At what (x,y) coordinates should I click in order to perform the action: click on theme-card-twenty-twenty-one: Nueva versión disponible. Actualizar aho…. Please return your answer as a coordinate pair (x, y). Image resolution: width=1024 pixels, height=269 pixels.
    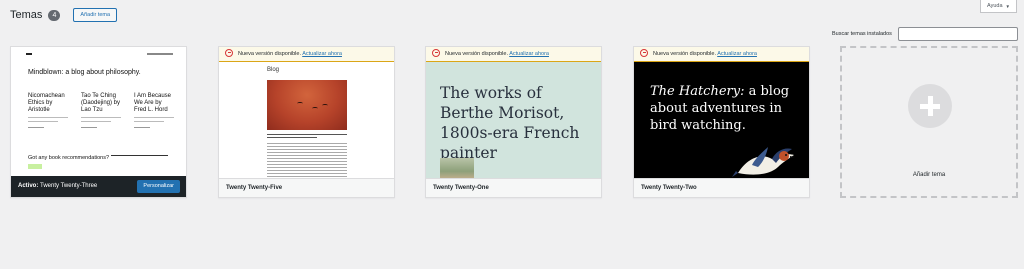
    Looking at the image, I should click on (513, 122).